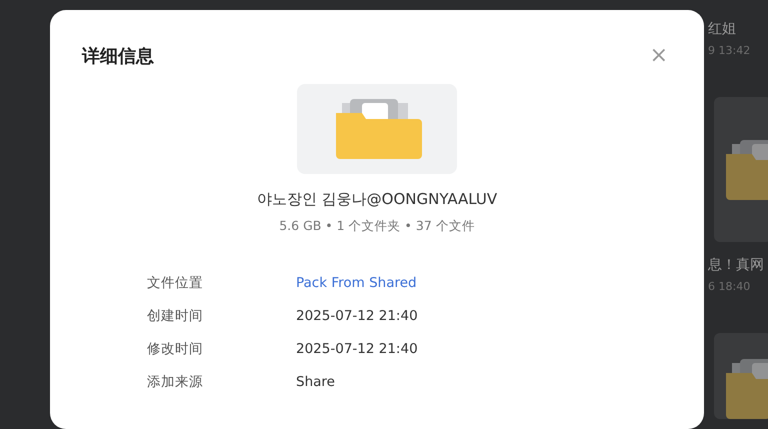  What do you see at coordinates (730, 286) in the screenshot?
I see `item-time: 6 18:40` at bounding box center [730, 286].